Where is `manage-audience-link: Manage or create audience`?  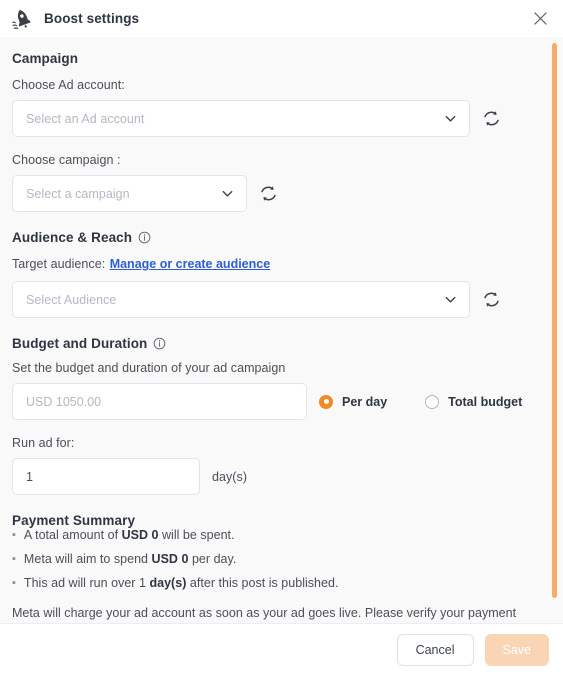 manage-audience-link: Manage or create audience is located at coordinates (190, 264).